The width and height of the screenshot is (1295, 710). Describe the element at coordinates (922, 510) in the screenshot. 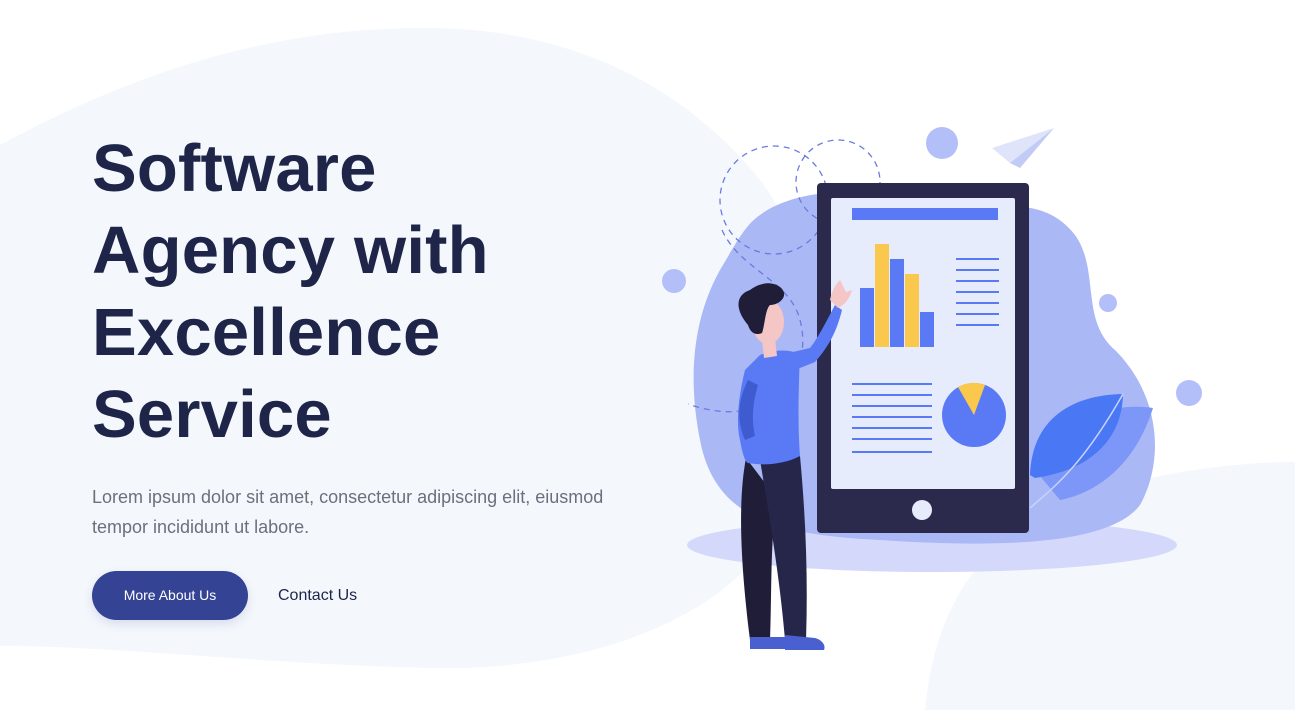

I see `phone-home-button` at that location.